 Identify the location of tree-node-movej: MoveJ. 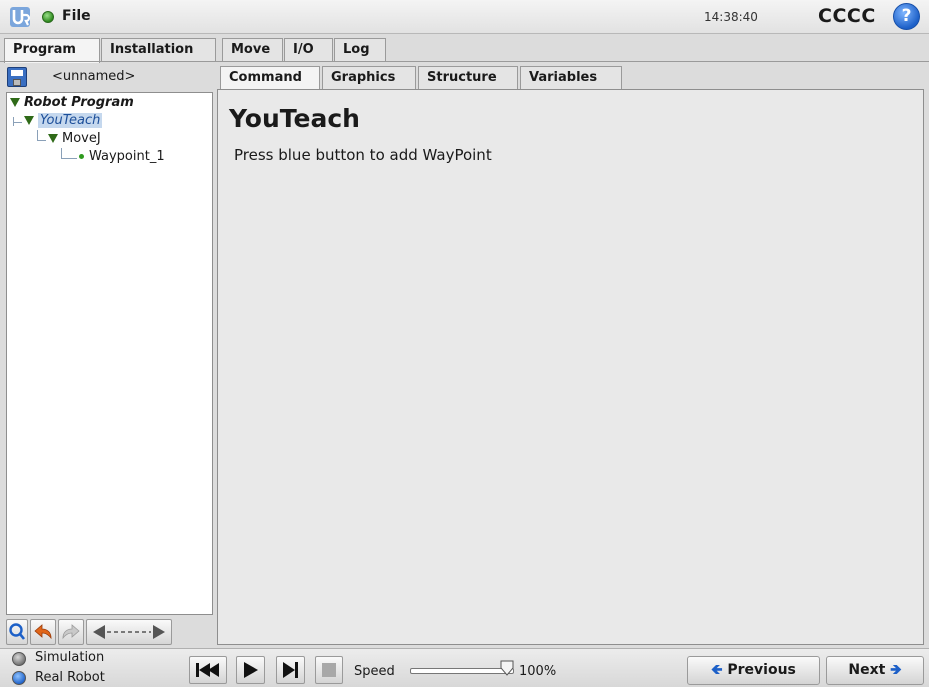
(74, 138).